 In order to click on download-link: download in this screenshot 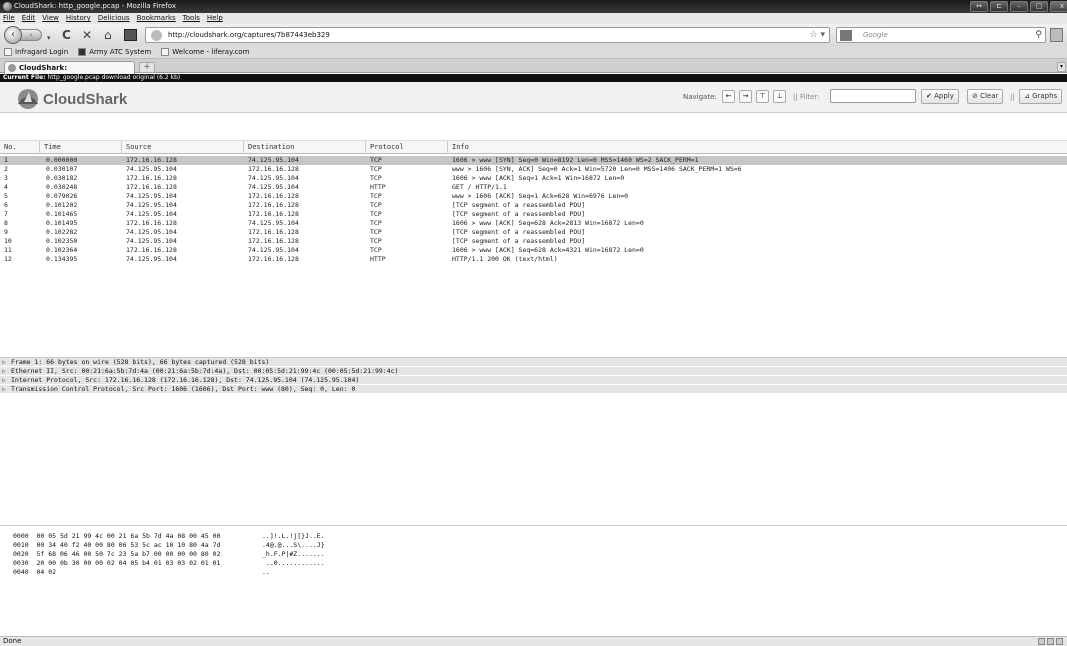, I will do `click(116, 77)`.